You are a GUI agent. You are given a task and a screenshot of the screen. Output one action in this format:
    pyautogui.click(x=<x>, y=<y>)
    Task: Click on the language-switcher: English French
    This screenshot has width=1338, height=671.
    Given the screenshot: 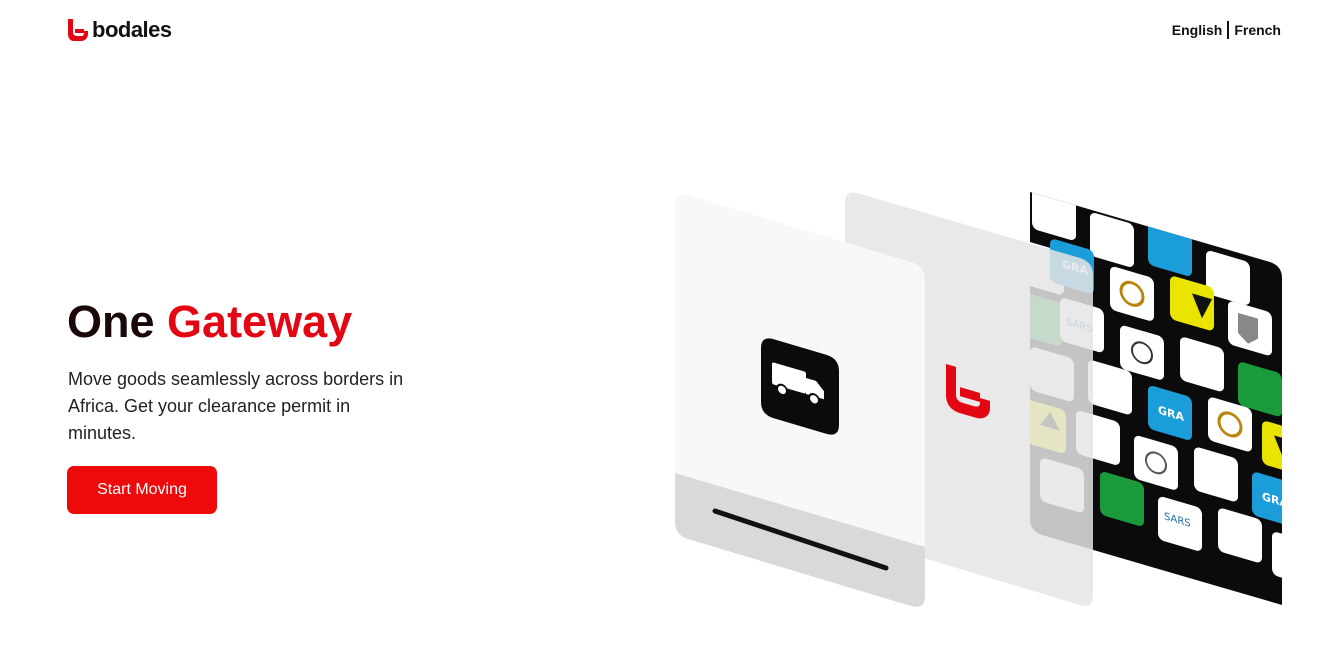 What is the action you would take?
    pyautogui.click(x=1226, y=30)
    